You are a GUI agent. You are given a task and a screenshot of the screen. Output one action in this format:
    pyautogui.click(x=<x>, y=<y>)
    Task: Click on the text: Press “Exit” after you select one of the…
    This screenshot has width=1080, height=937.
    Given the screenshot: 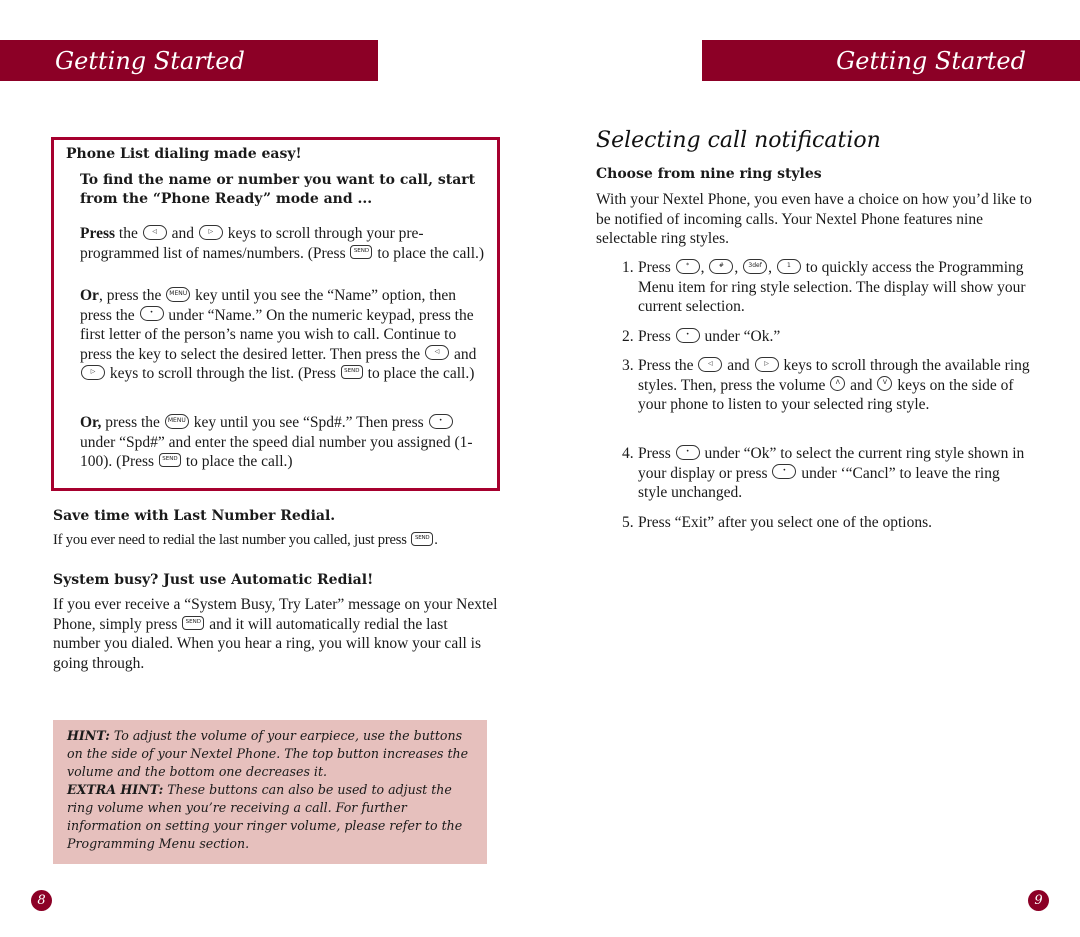 What is the action you would take?
    pyautogui.click(x=785, y=522)
    